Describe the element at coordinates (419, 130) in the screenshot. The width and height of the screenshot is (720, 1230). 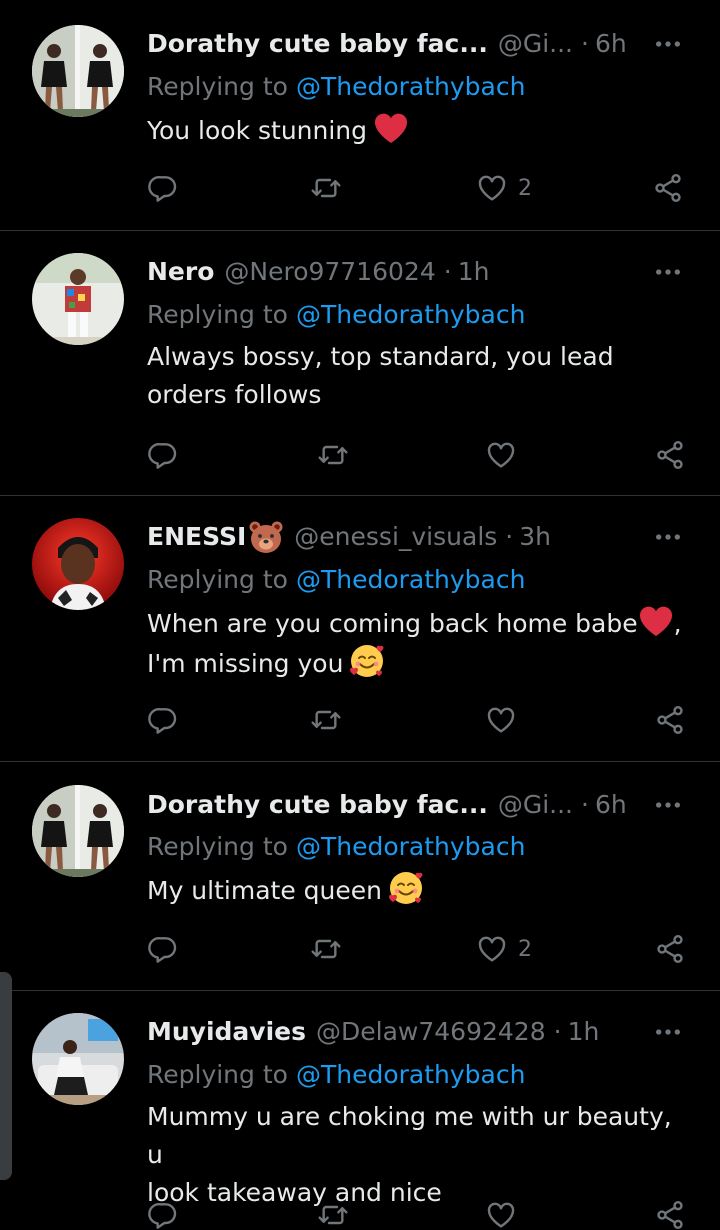
I see `reply-text: You look stunning` at that location.